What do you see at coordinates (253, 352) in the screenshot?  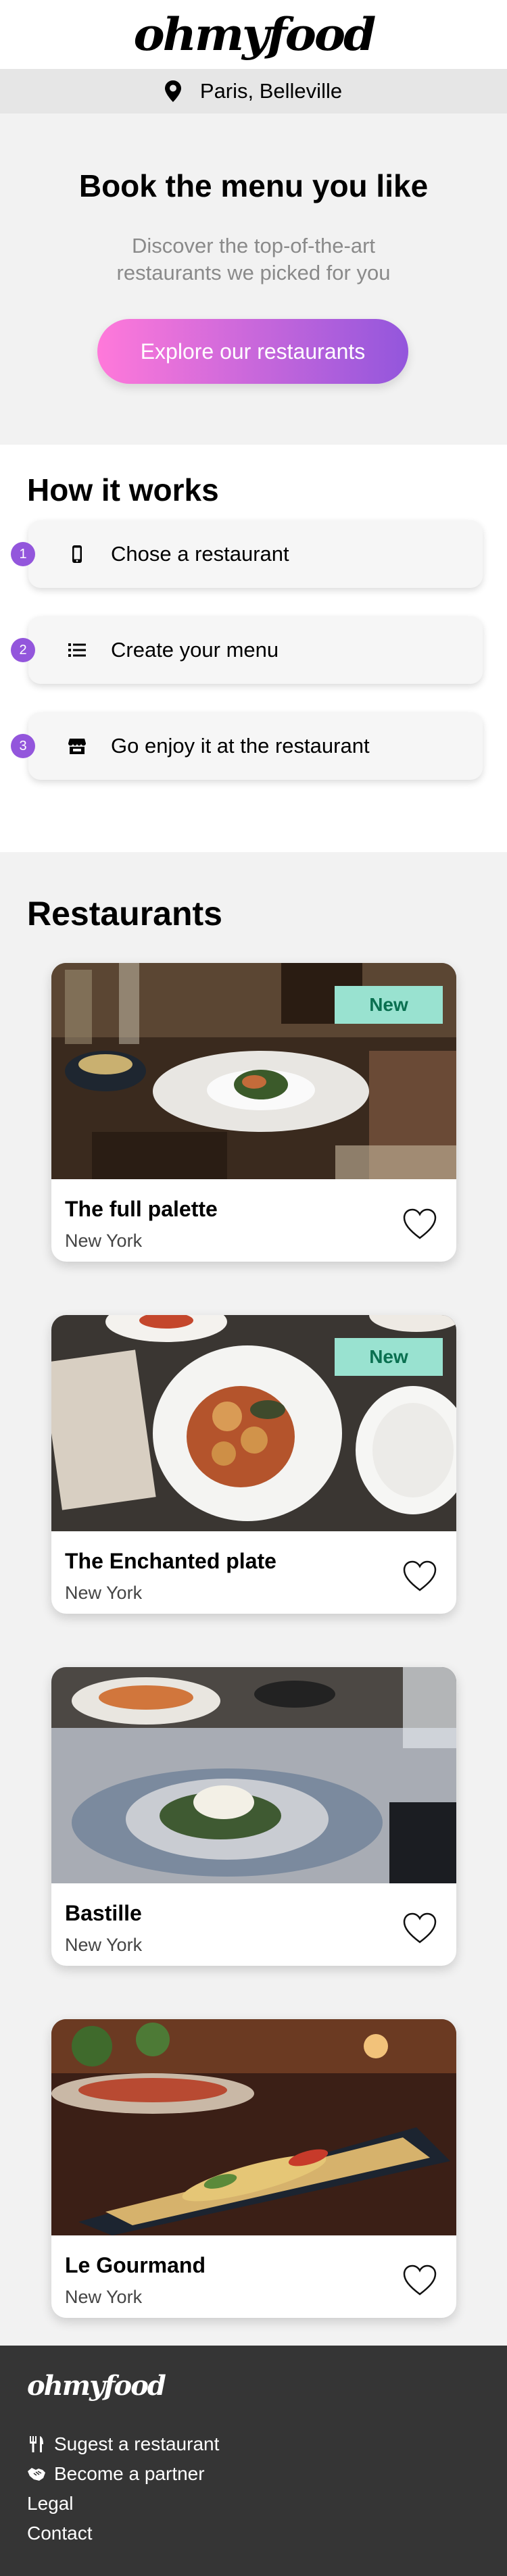 I see `explore-restaurants-button: Explore our restaurants` at bounding box center [253, 352].